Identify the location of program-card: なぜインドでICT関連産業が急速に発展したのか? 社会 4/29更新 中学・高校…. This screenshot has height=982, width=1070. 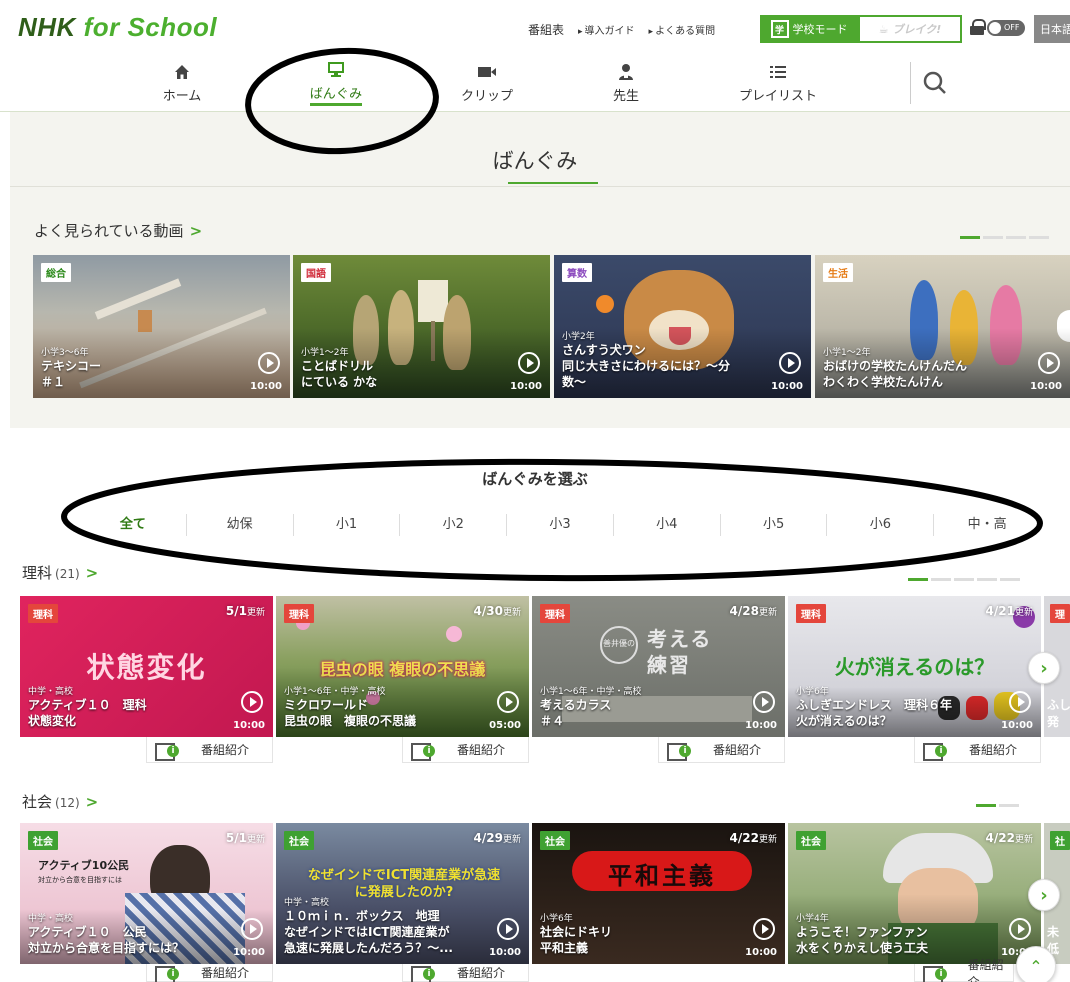
(402, 893).